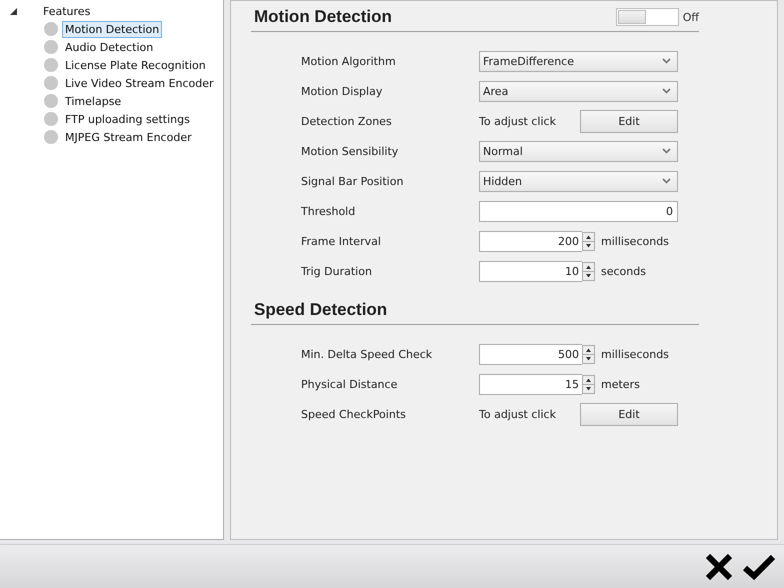 The image size is (784, 588). Describe the element at coordinates (135, 65) in the screenshot. I see `tree-item: License Plate Recognition` at that location.